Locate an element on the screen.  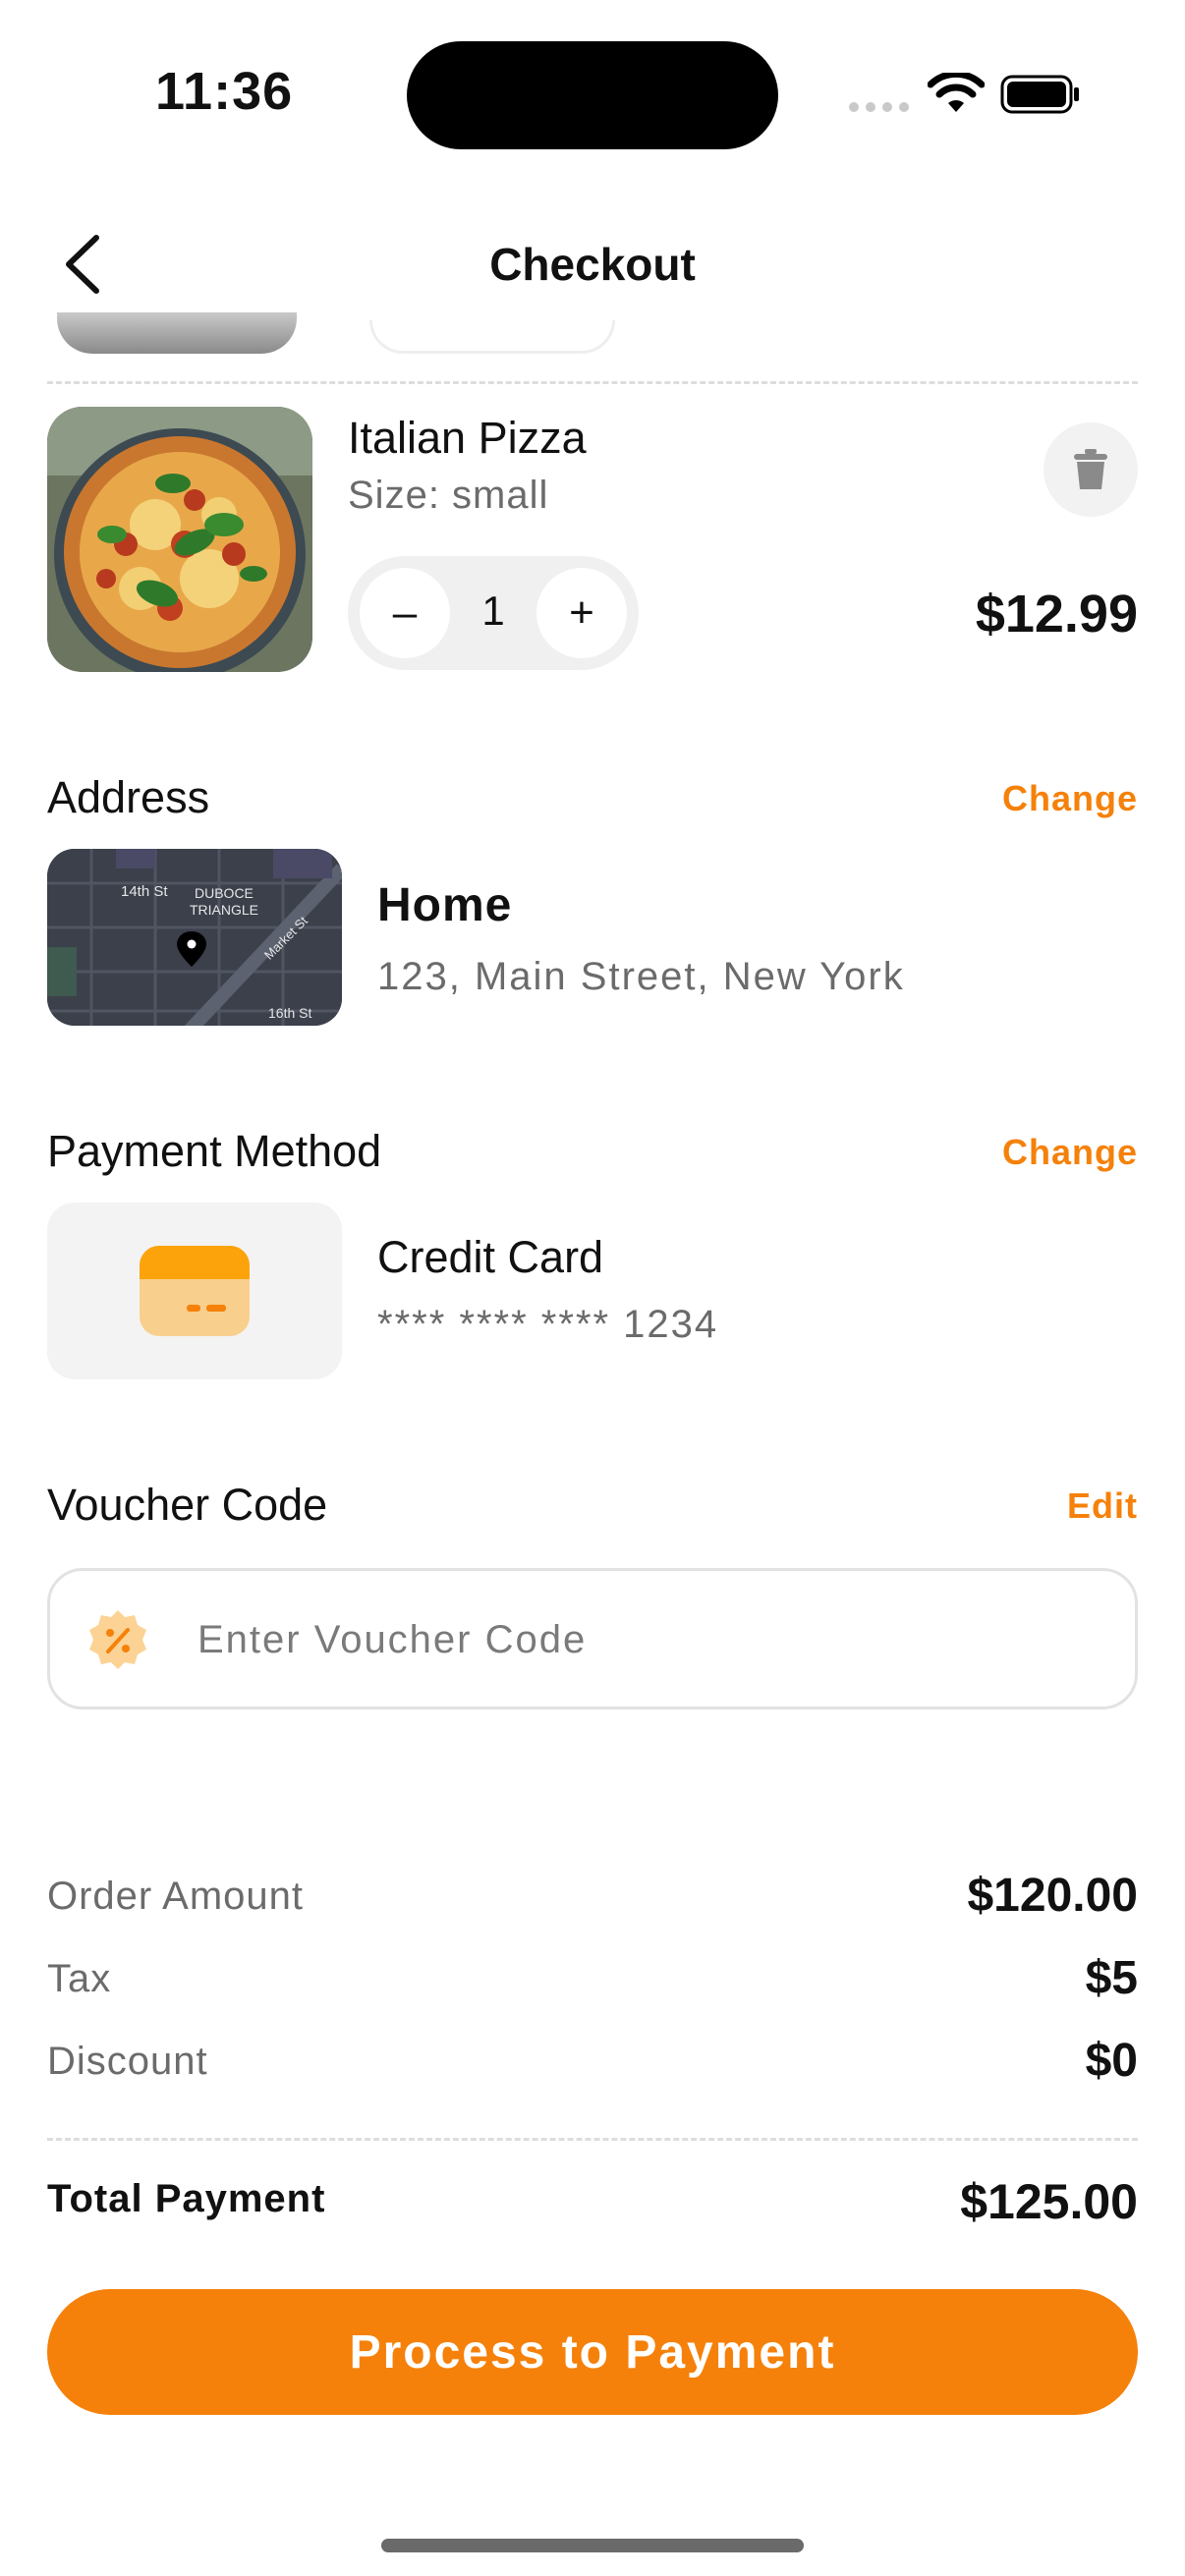
discount-value: $0 is located at coordinates (1111, 2061).